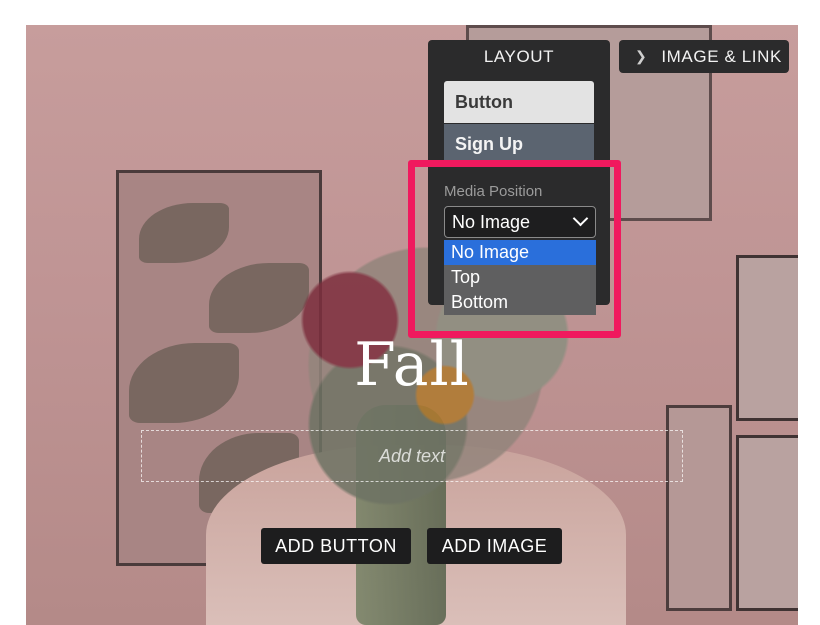 This screenshot has width=820, height=625. Describe the element at coordinates (336, 546) in the screenshot. I see `add-button-button: ADD BUTTON` at that location.